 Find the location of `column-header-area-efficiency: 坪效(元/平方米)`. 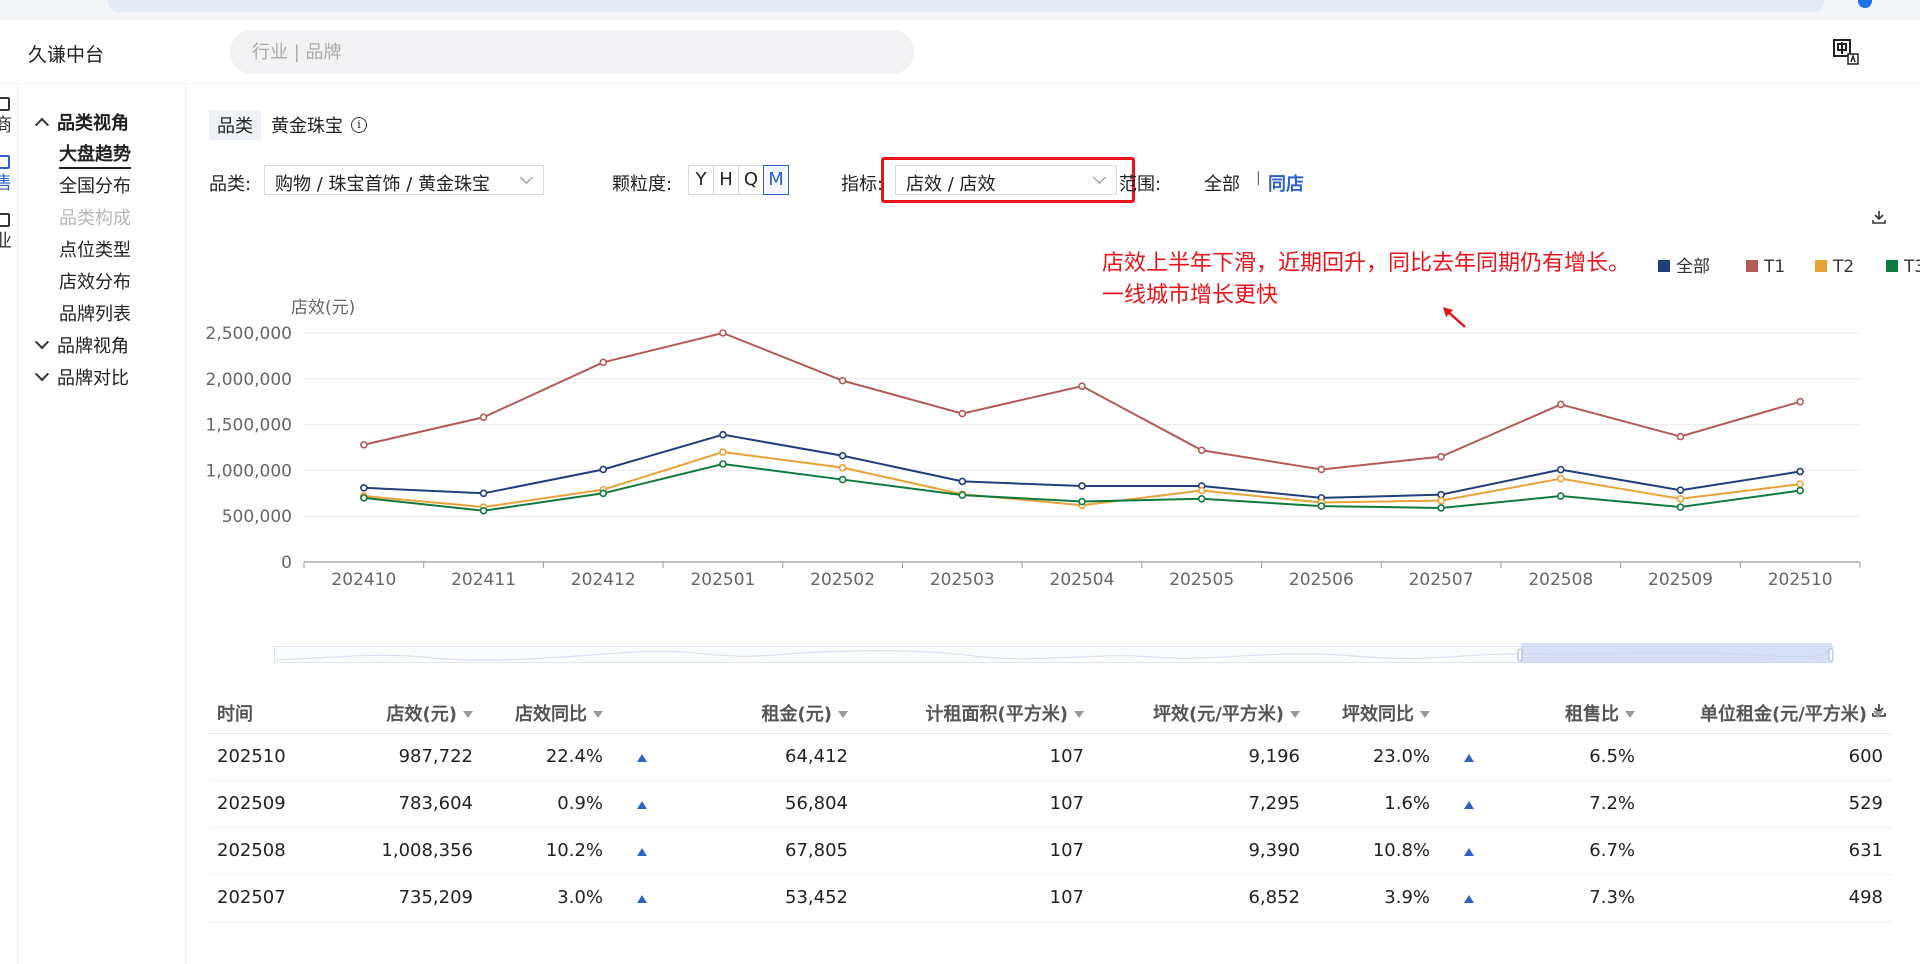

column-header-area-efficiency: 坪效(元/平方米) is located at coordinates (1200, 713).